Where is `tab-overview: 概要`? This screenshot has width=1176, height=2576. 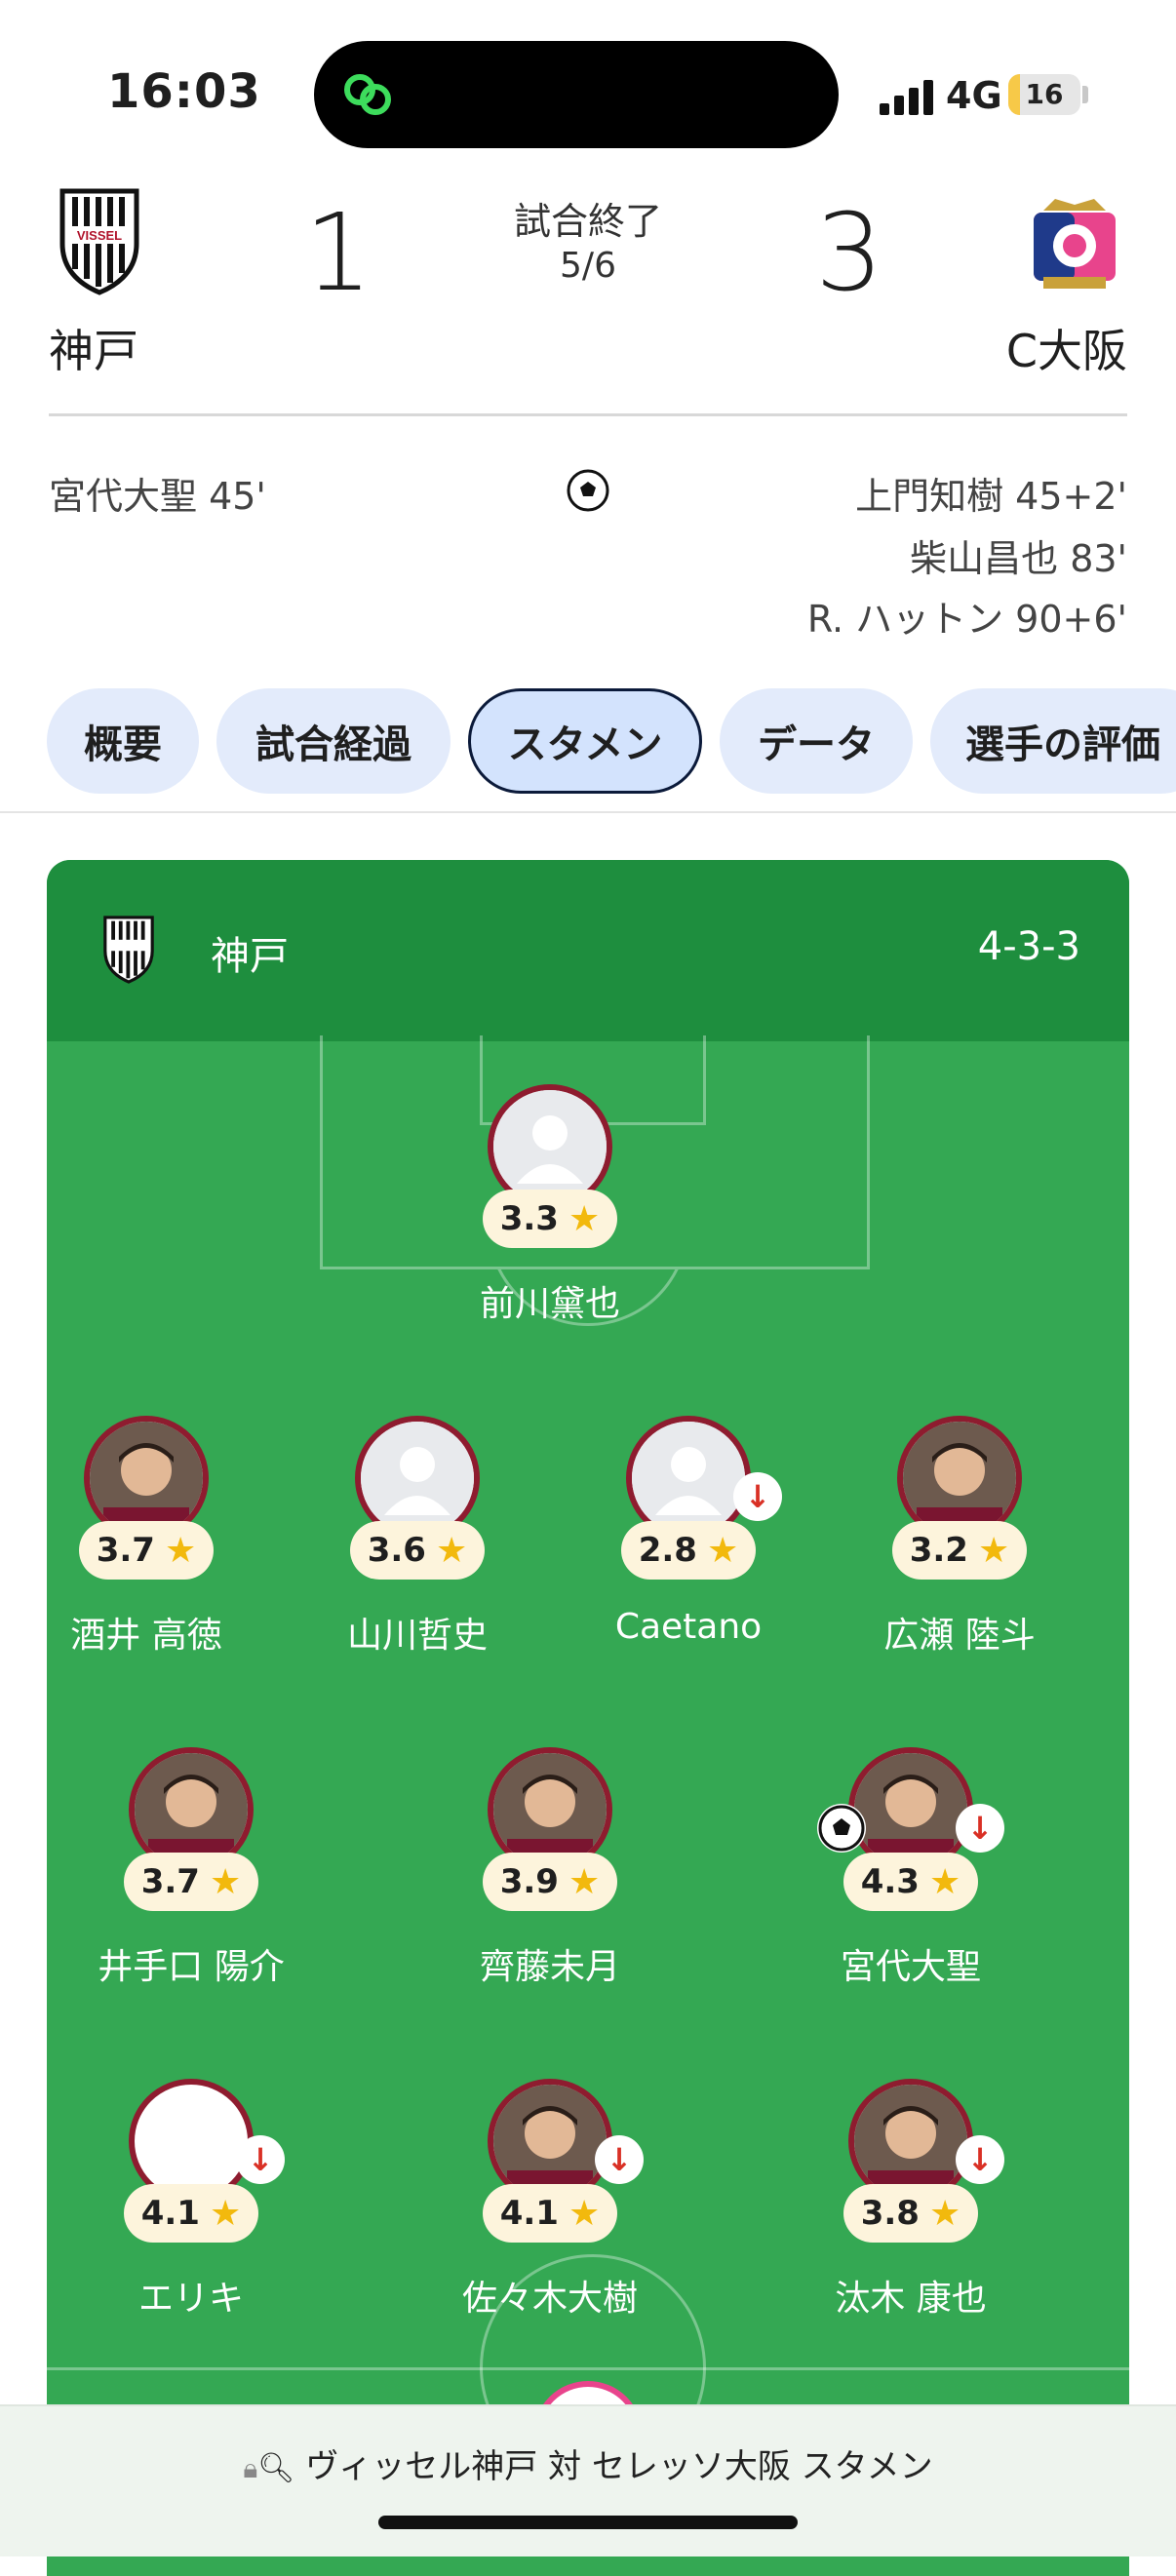
tab-overview: 概要 is located at coordinates (123, 741).